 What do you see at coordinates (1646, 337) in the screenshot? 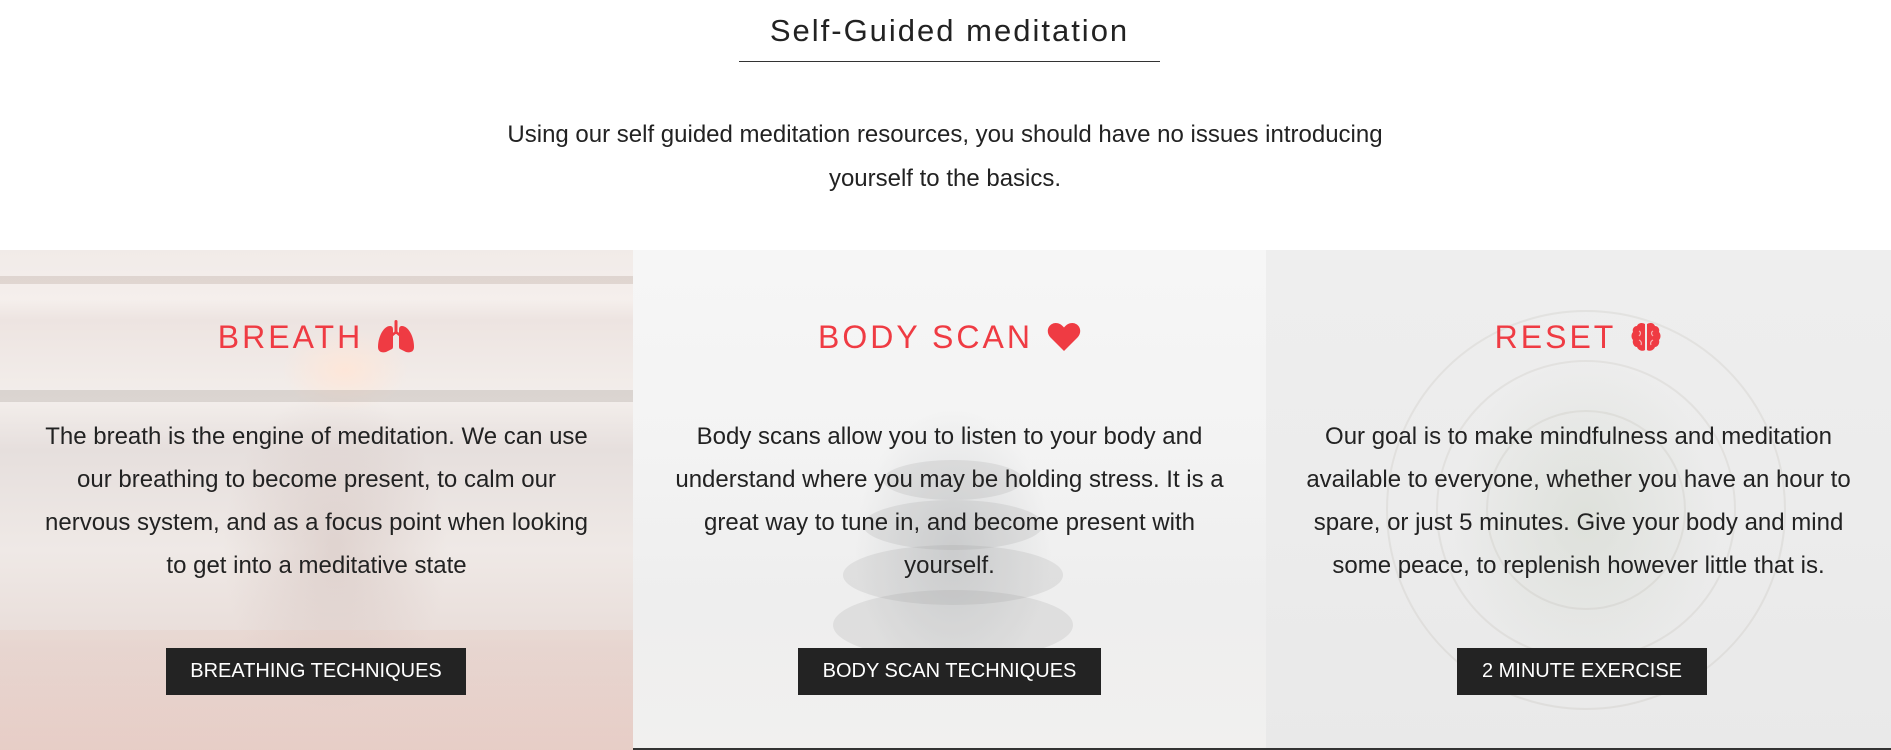
I see `brain-icon` at bounding box center [1646, 337].